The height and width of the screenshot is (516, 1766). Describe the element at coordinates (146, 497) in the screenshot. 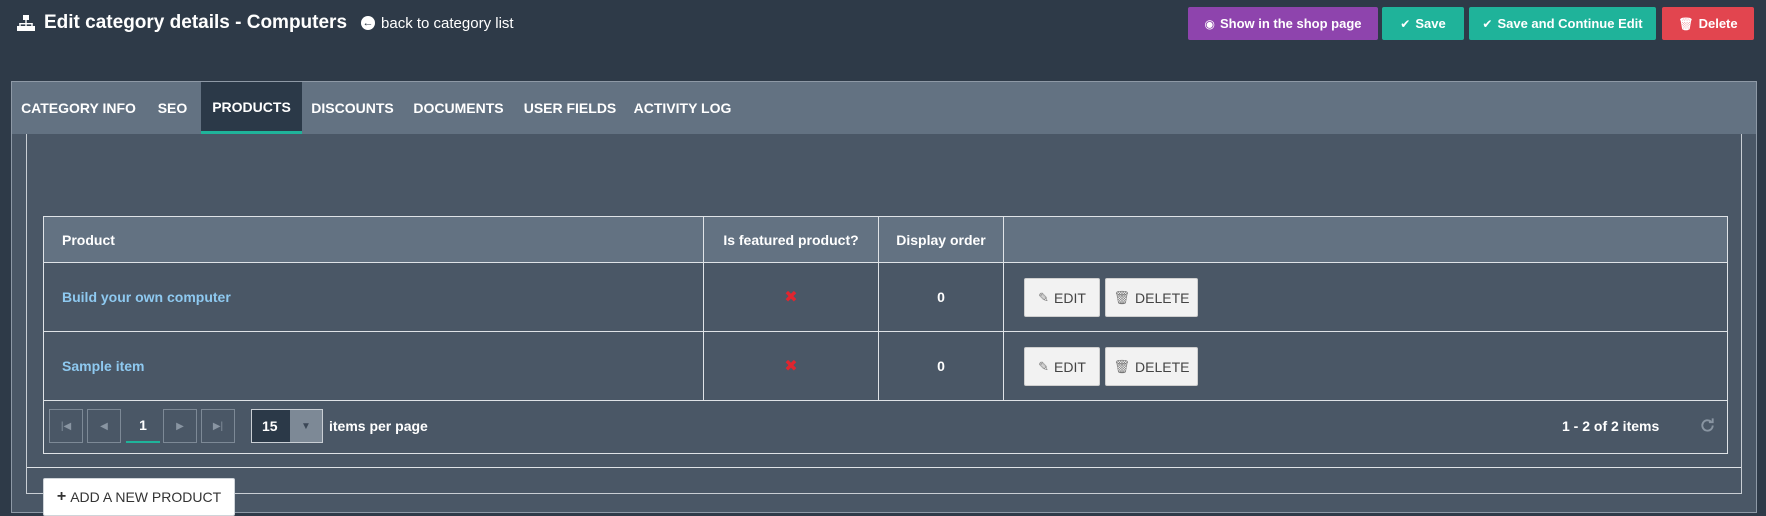

I see `add-new-product-label: ADD A NEW PRODUCT` at that location.